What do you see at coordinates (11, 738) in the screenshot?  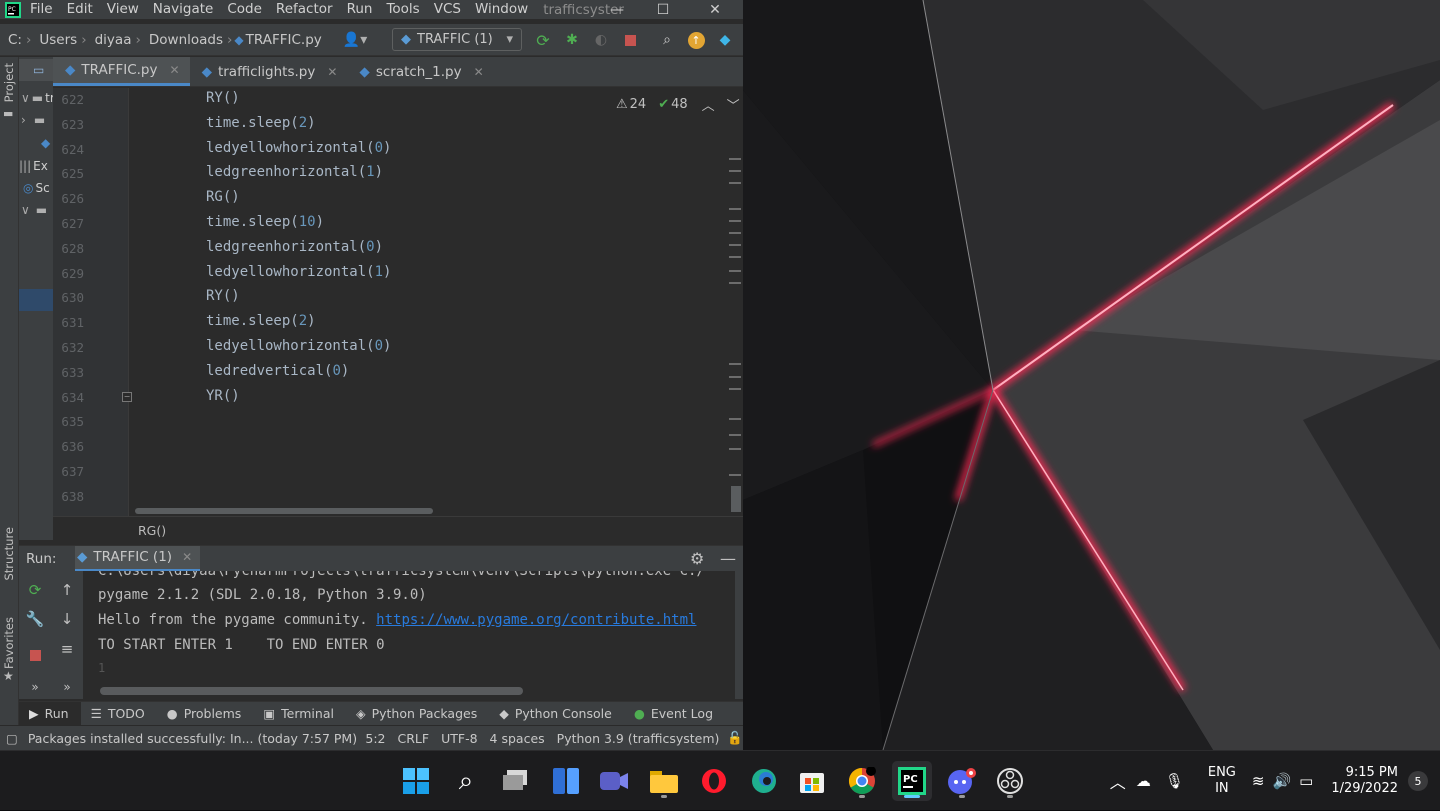 I see `toggle-tool-windows-icon: ▢` at bounding box center [11, 738].